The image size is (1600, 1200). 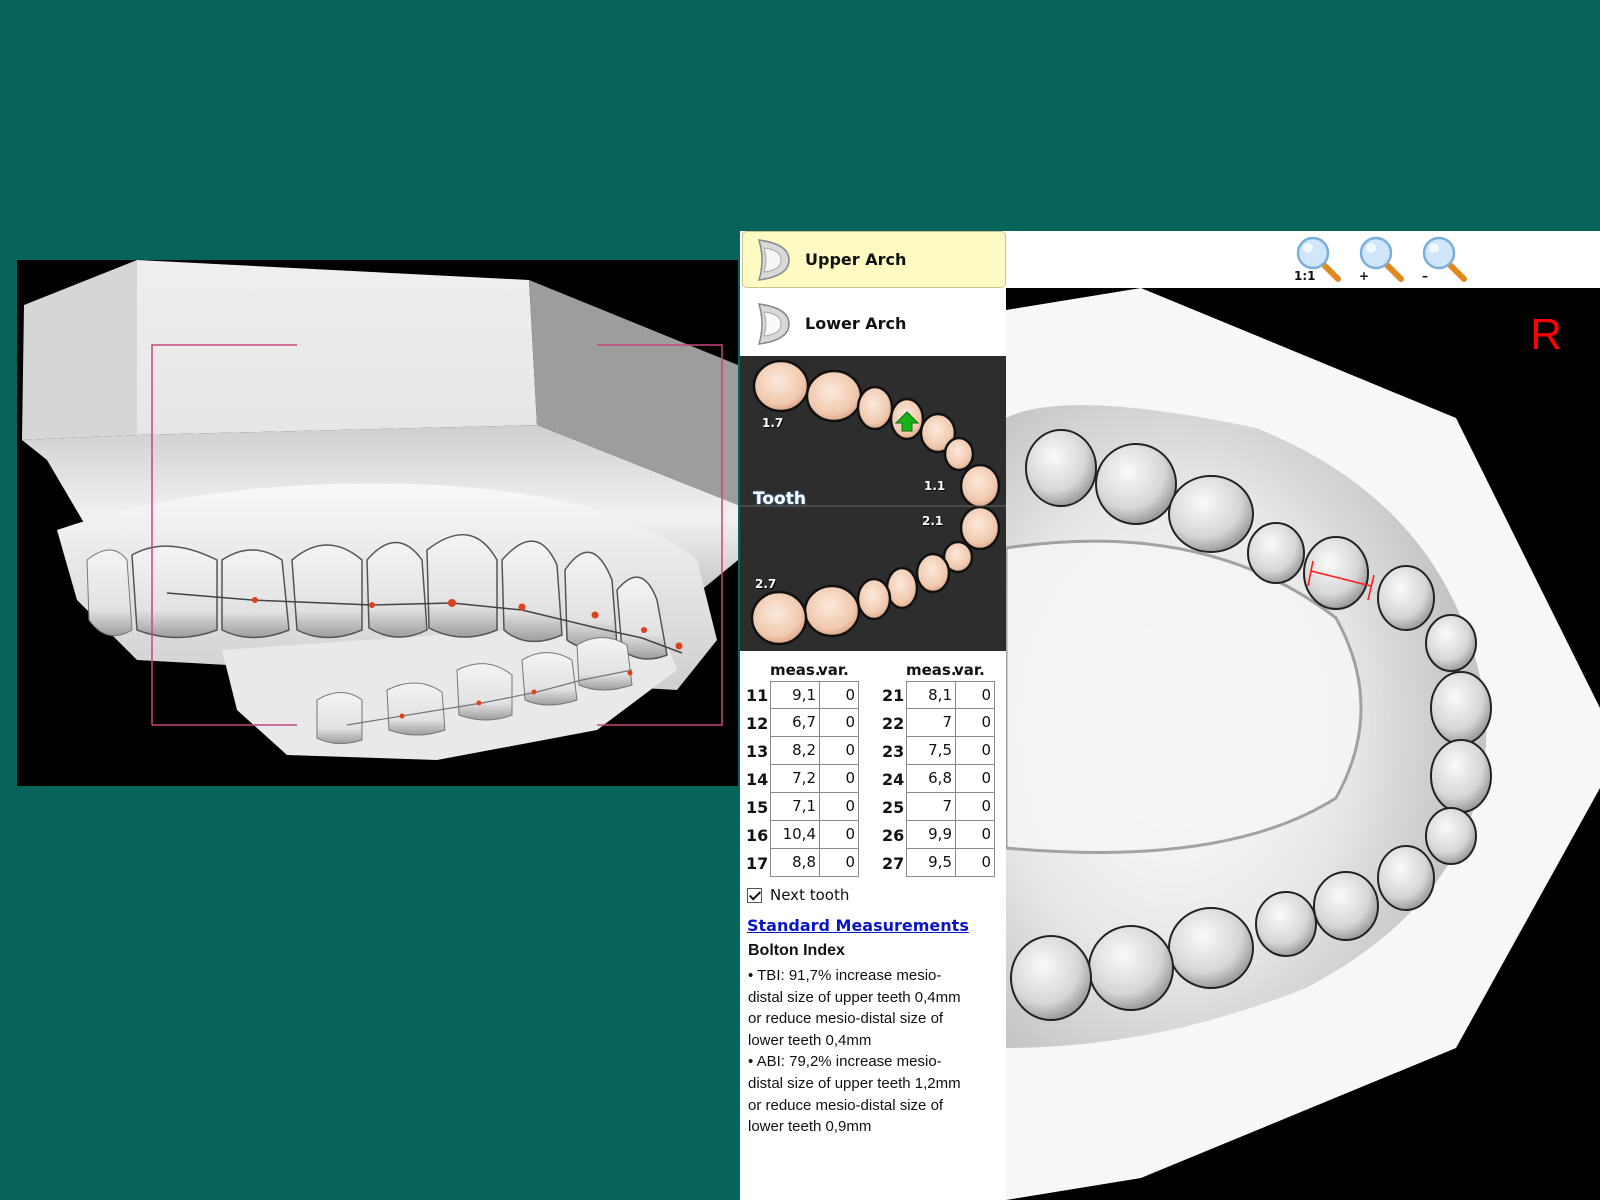 What do you see at coordinates (874, 259) in the screenshot?
I see `upper-arch-button: Upper Arch` at bounding box center [874, 259].